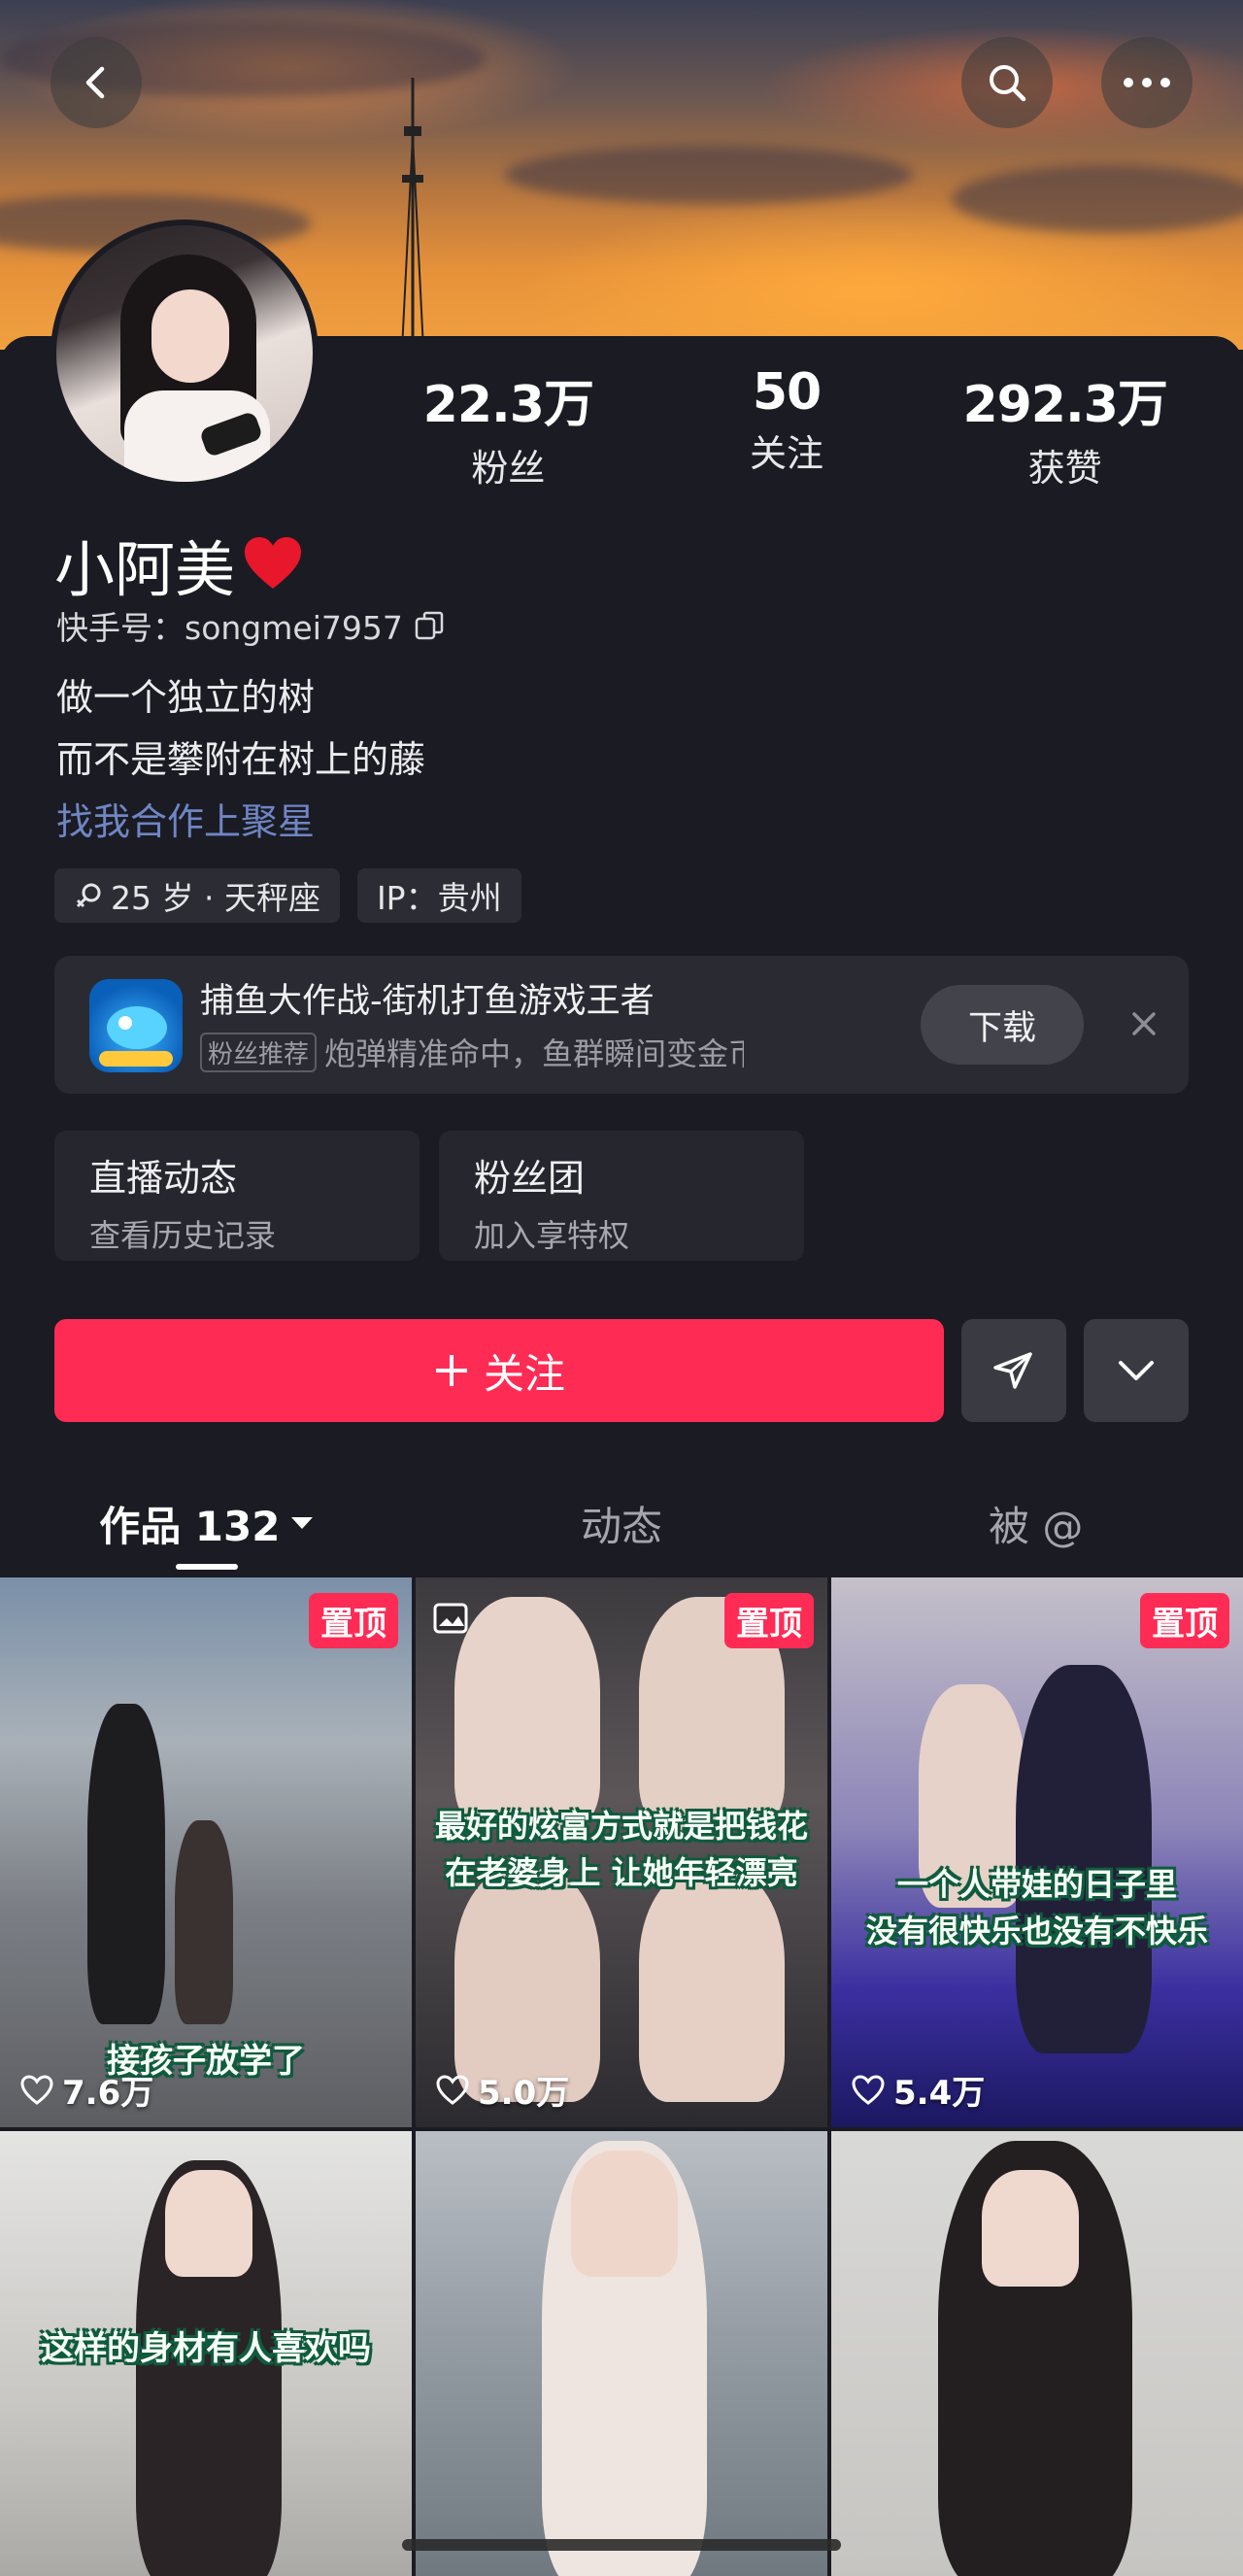  I want to click on stat-number: 22.3万, so click(508, 405).